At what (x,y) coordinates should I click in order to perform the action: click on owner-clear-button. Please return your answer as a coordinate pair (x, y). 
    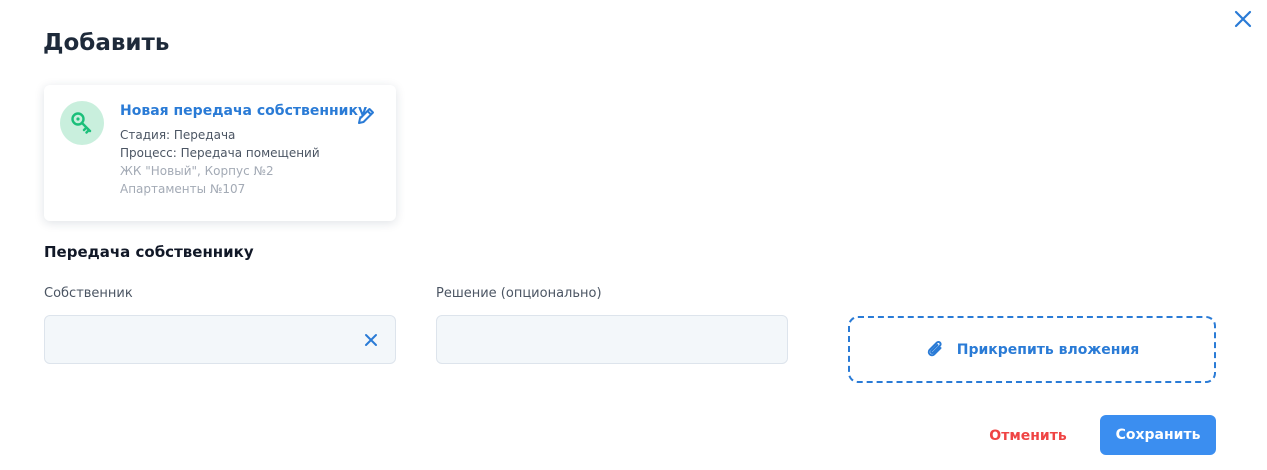
    Looking at the image, I should click on (371, 340).